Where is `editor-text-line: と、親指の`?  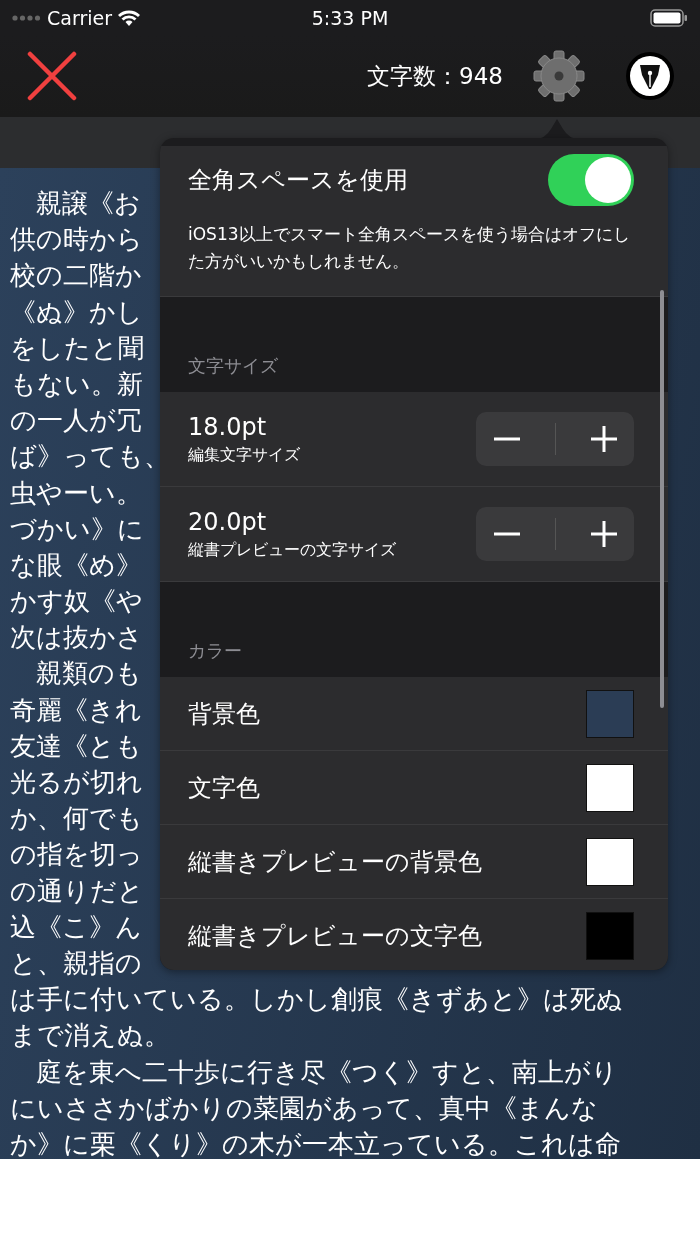 editor-text-line: と、親指の is located at coordinates (76, 963).